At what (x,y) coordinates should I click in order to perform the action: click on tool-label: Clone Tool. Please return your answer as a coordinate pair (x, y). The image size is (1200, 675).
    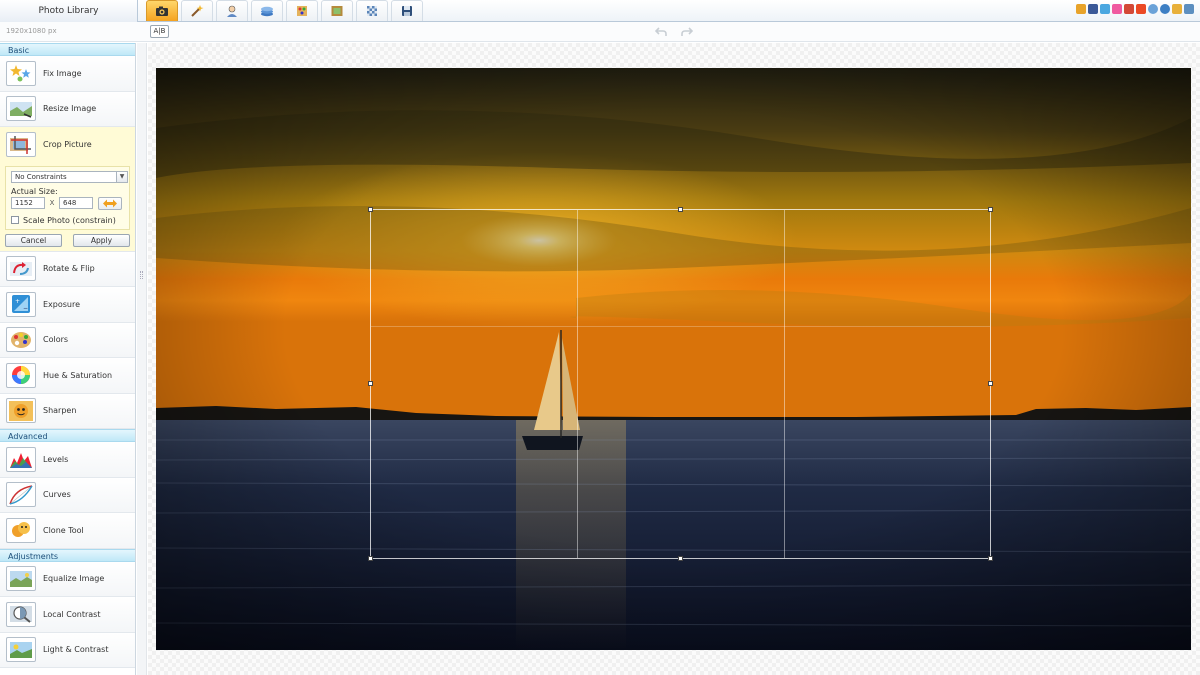
    Looking at the image, I should click on (63, 530).